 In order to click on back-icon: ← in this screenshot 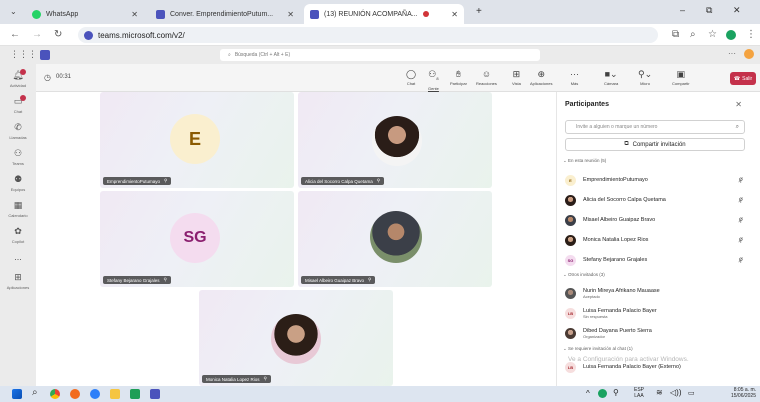, I will do `click(15, 34)`.